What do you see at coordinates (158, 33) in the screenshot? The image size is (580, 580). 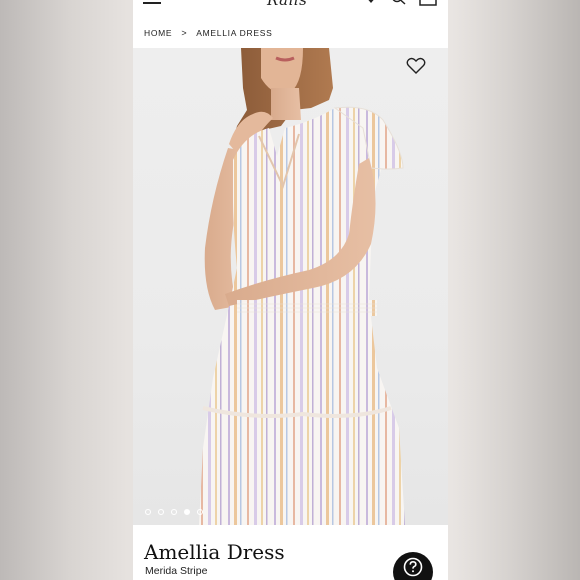 I see `breadcrumb-home-link: HOME` at bounding box center [158, 33].